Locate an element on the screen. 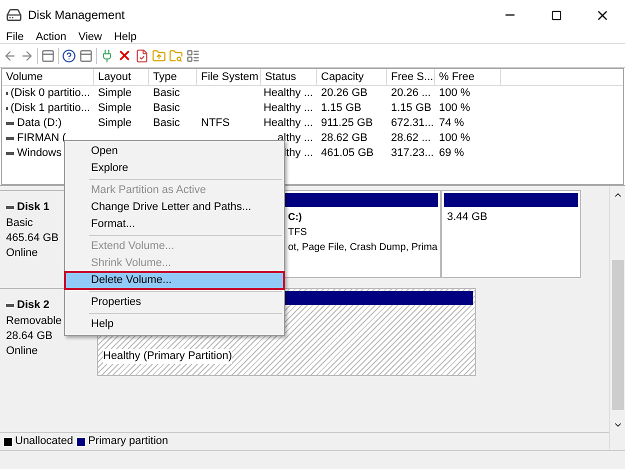 This screenshot has height=469, width=625. table-cell: 69 % is located at coordinates (451, 153).